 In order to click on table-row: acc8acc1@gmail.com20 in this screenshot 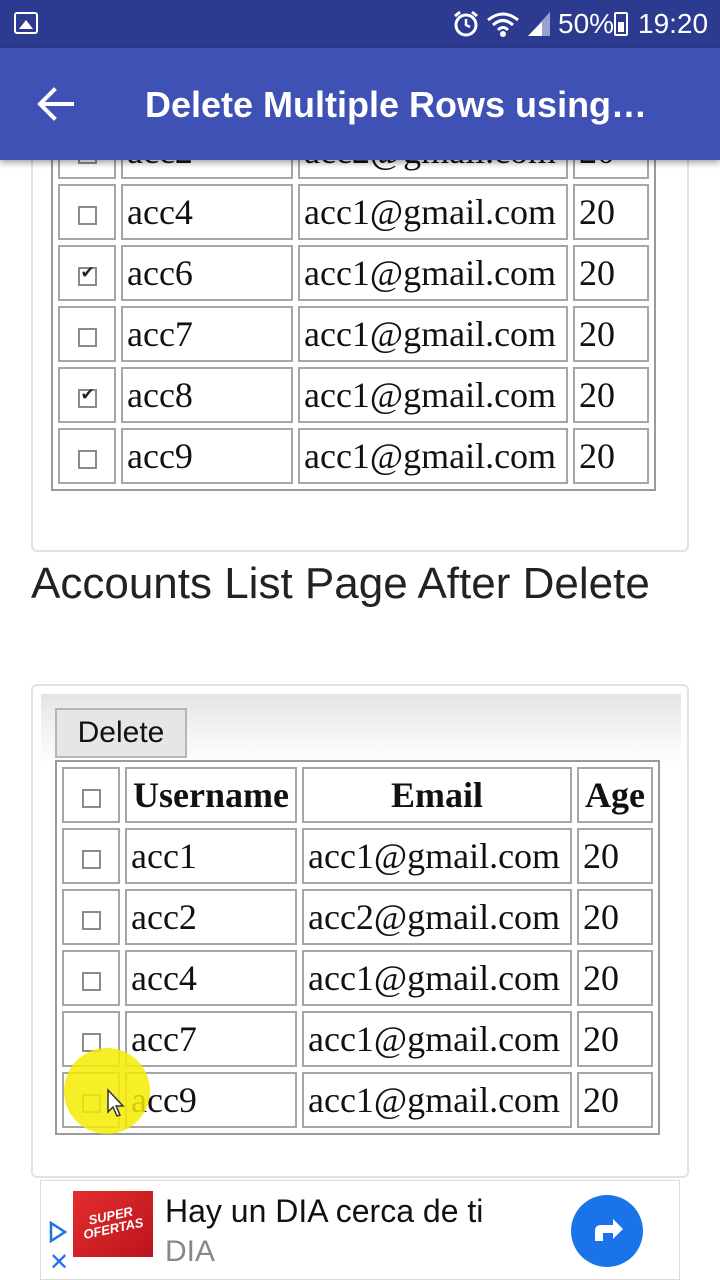, I will do `click(353, 395)`.